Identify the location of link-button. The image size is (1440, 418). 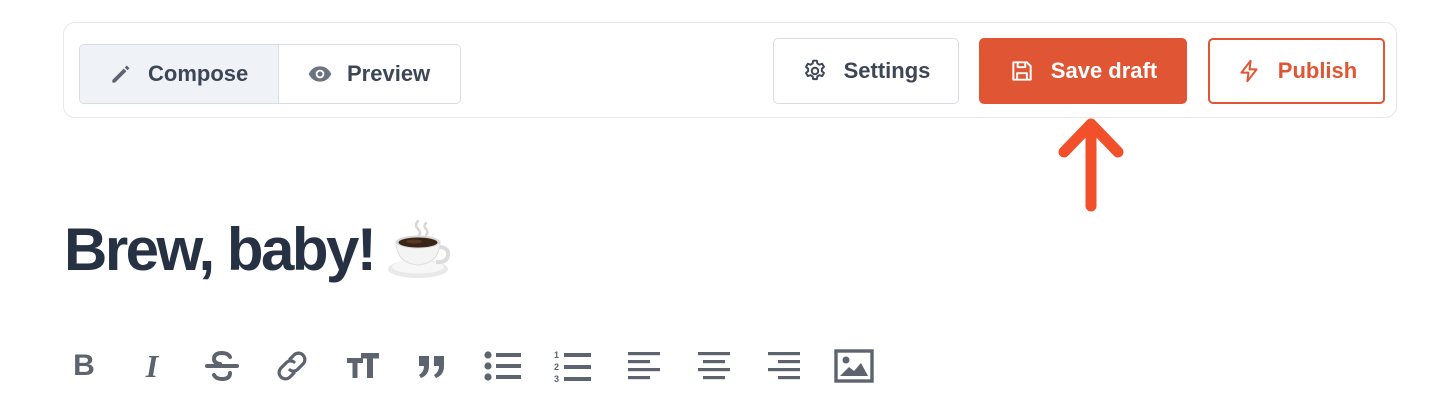
(292, 366).